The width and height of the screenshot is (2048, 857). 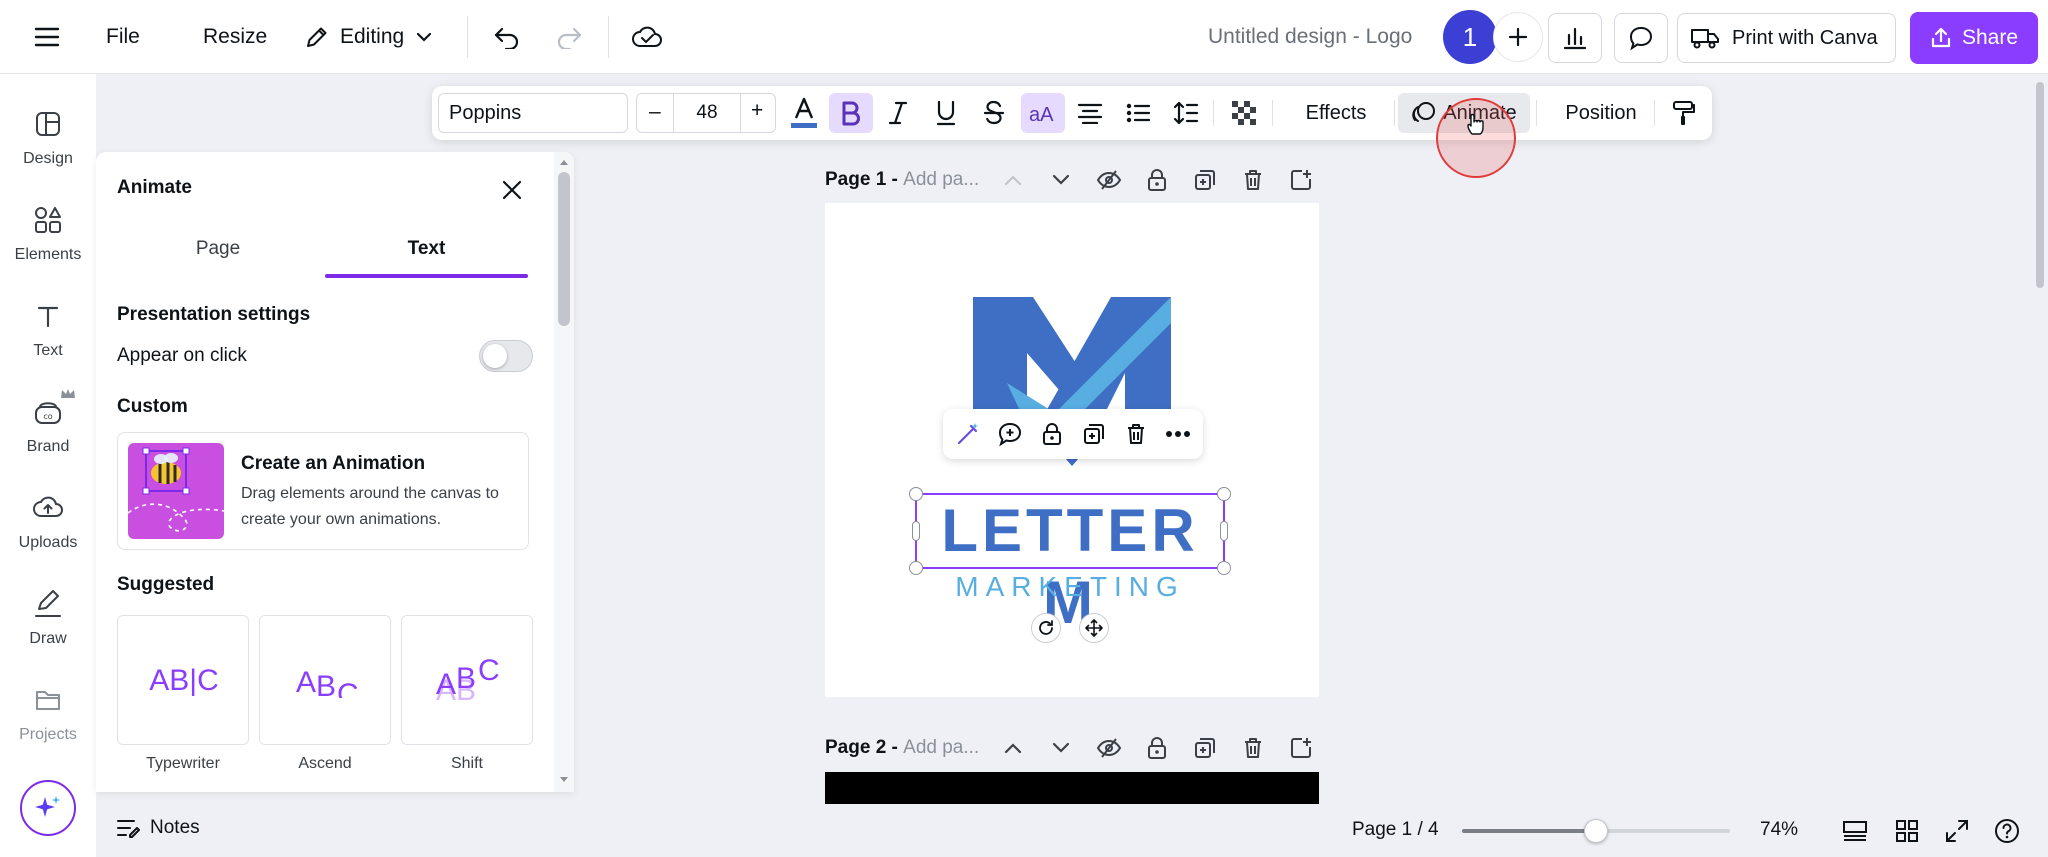 I want to click on undo-icon, so click(x=507, y=37).